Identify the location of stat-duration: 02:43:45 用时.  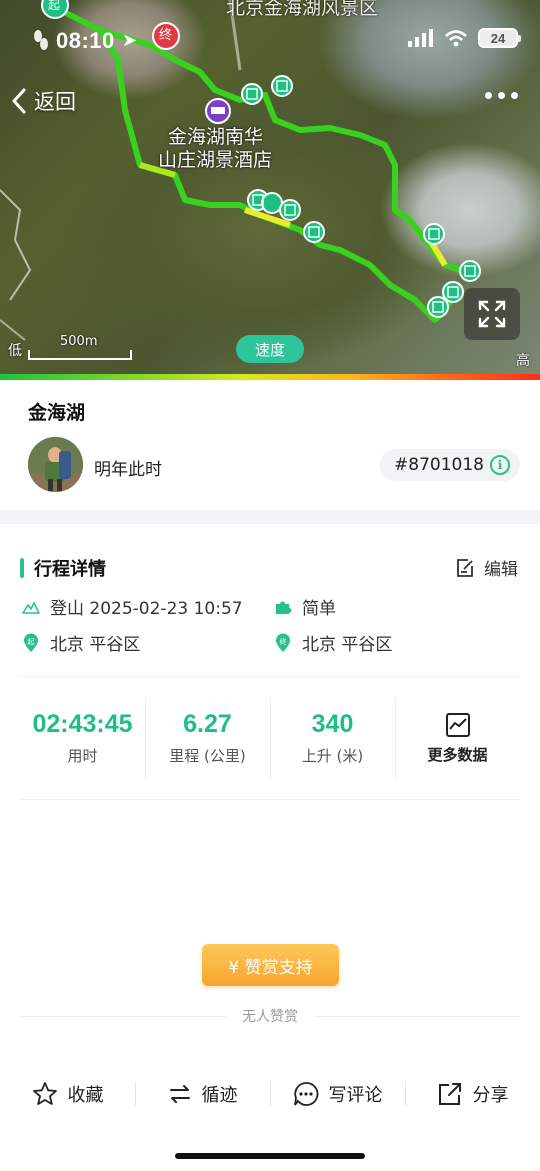
(82, 738).